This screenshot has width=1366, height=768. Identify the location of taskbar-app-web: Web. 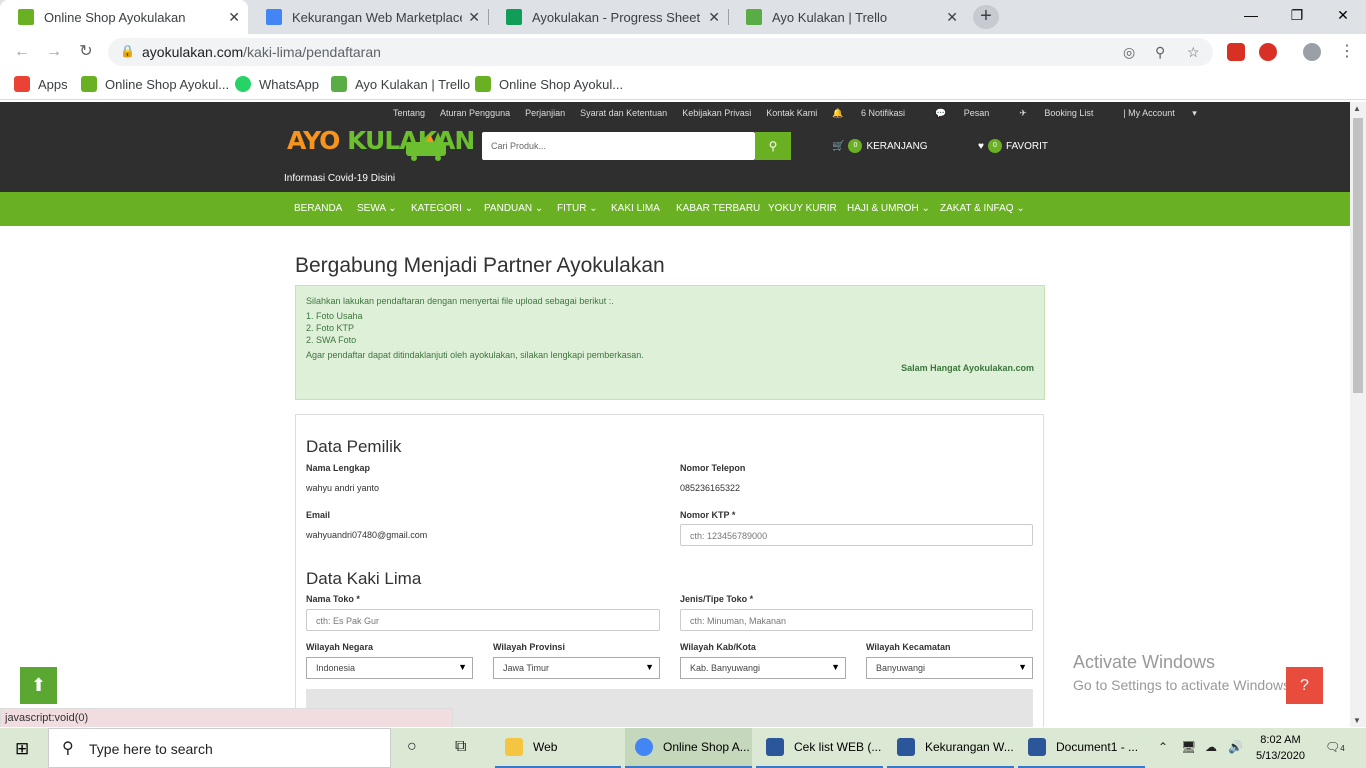
(558, 748).